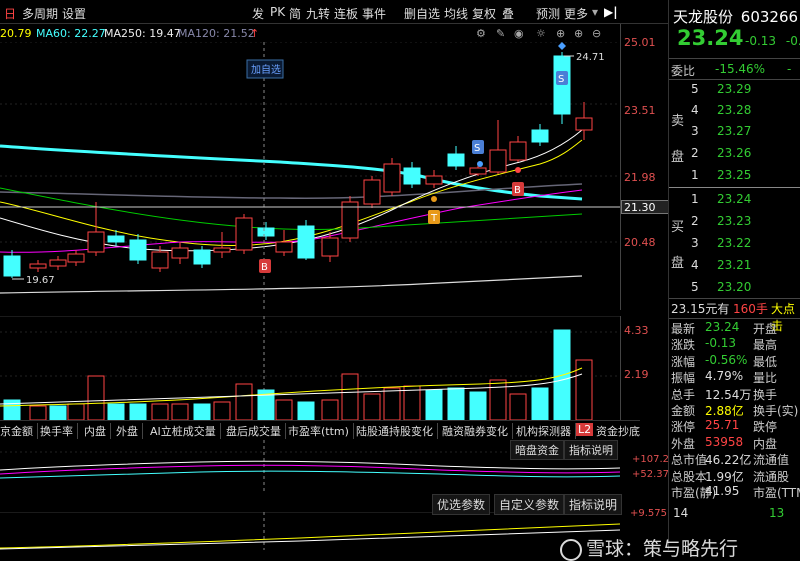 The image size is (800, 561). What do you see at coordinates (734, 266) in the screenshot?
I see `bid-row-4: 4 23.21` at bounding box center [734, 266].